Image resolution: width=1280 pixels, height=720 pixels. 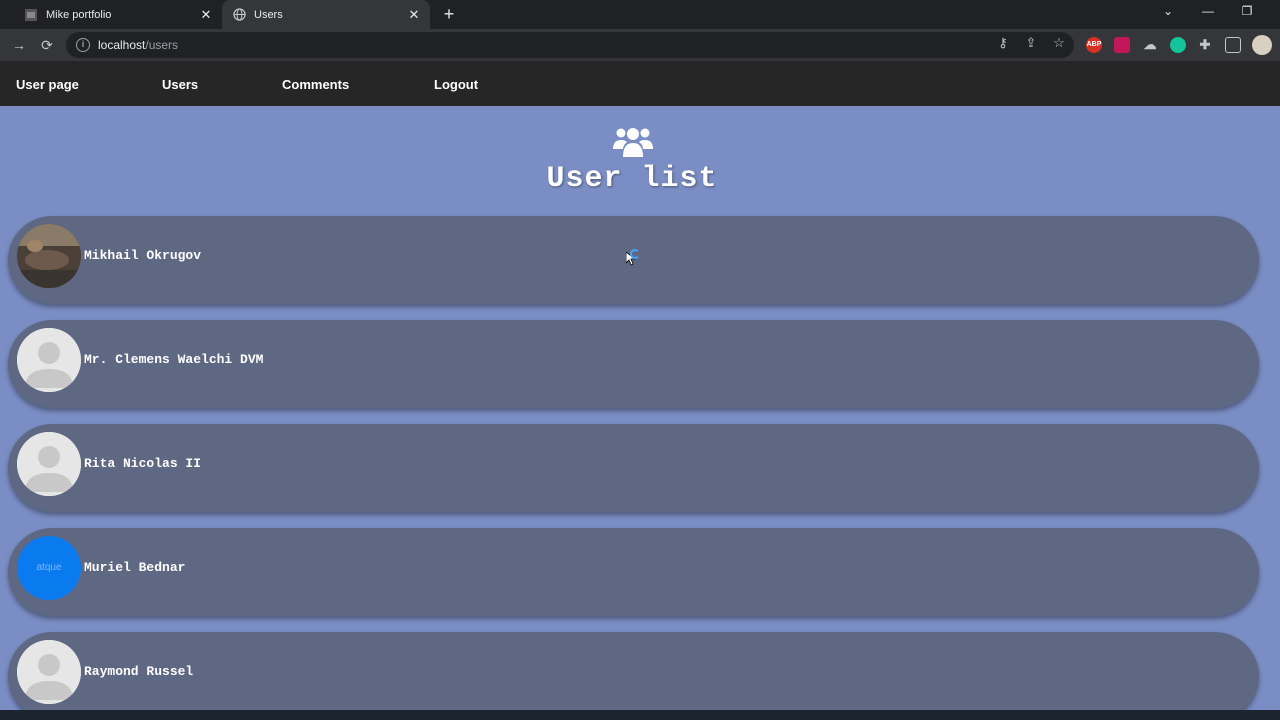 I want to click on bookmark-star-icon: ☆, so click(x=1059, y=43).